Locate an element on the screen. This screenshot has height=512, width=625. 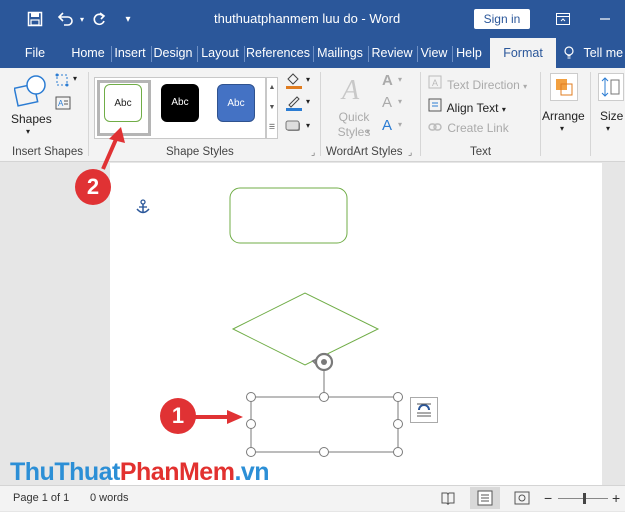
tab-format: Format is located at coordinates (523, 53).